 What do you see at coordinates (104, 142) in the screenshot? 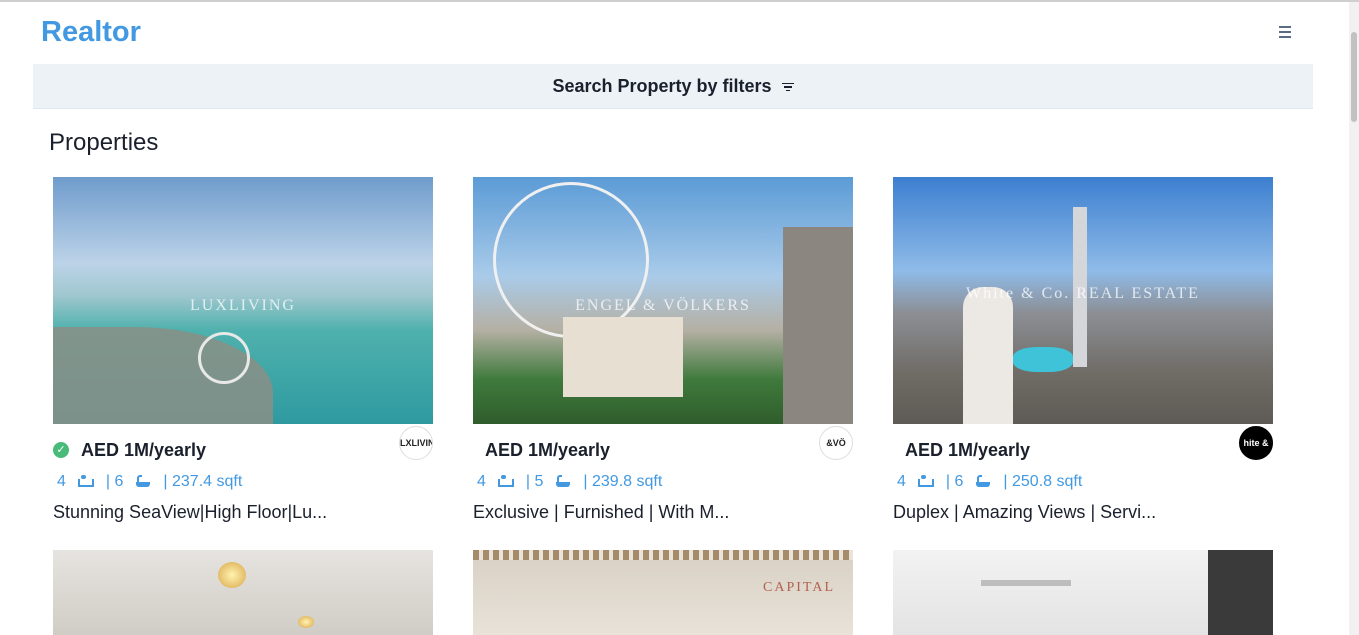
I see `page-title: Properties` at bounding box center [104, 142].